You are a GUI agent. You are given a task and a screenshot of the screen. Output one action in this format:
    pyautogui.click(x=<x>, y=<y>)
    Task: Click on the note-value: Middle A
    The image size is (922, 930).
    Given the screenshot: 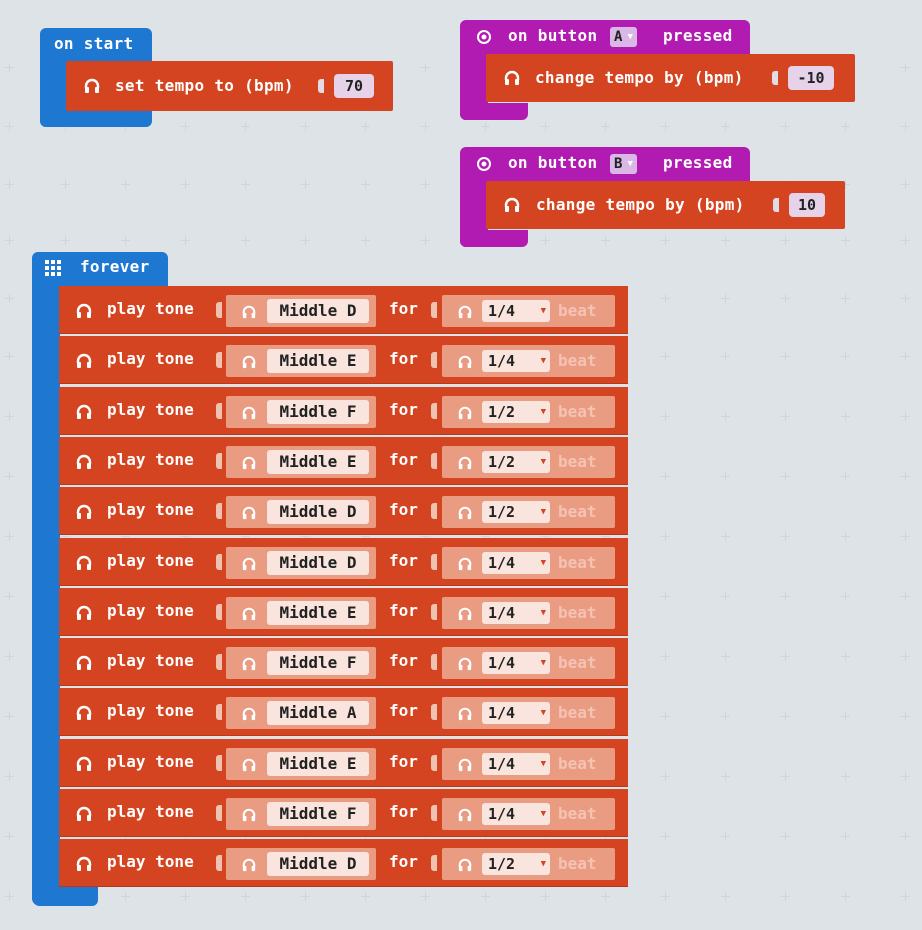 What is the action you would take?
    pyautogui.click(x=318, y=713)
    